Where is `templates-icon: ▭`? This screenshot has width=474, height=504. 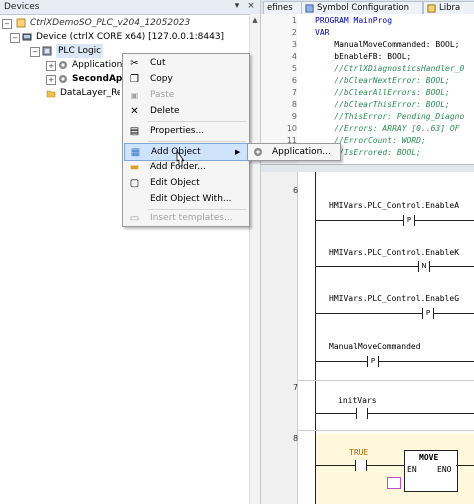 templates-icon: ▭ is located at coordinates (134, 218).